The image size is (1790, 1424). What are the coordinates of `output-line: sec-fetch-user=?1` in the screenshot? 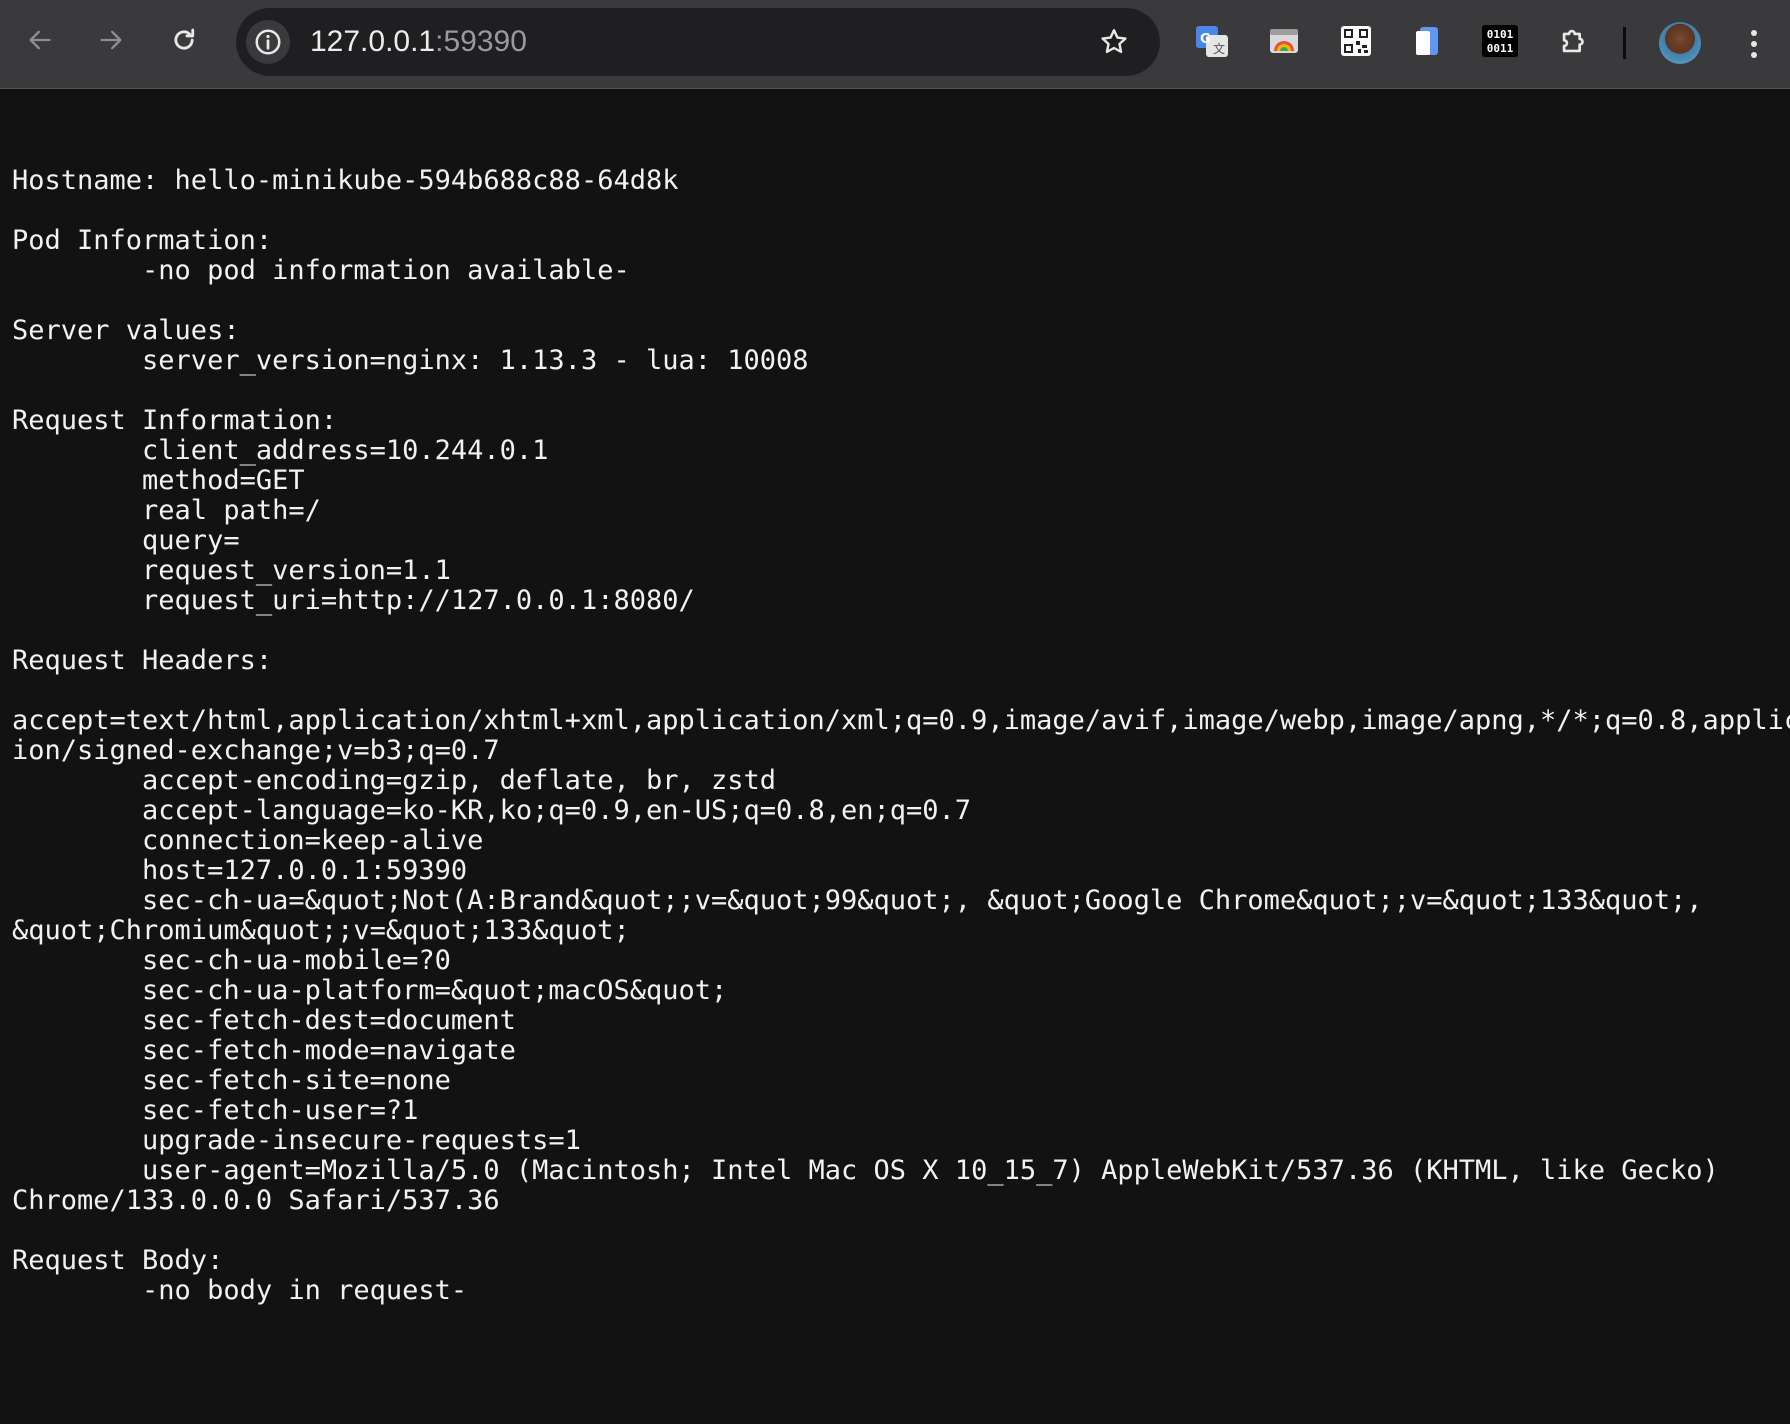 It's located at (215, 1110).